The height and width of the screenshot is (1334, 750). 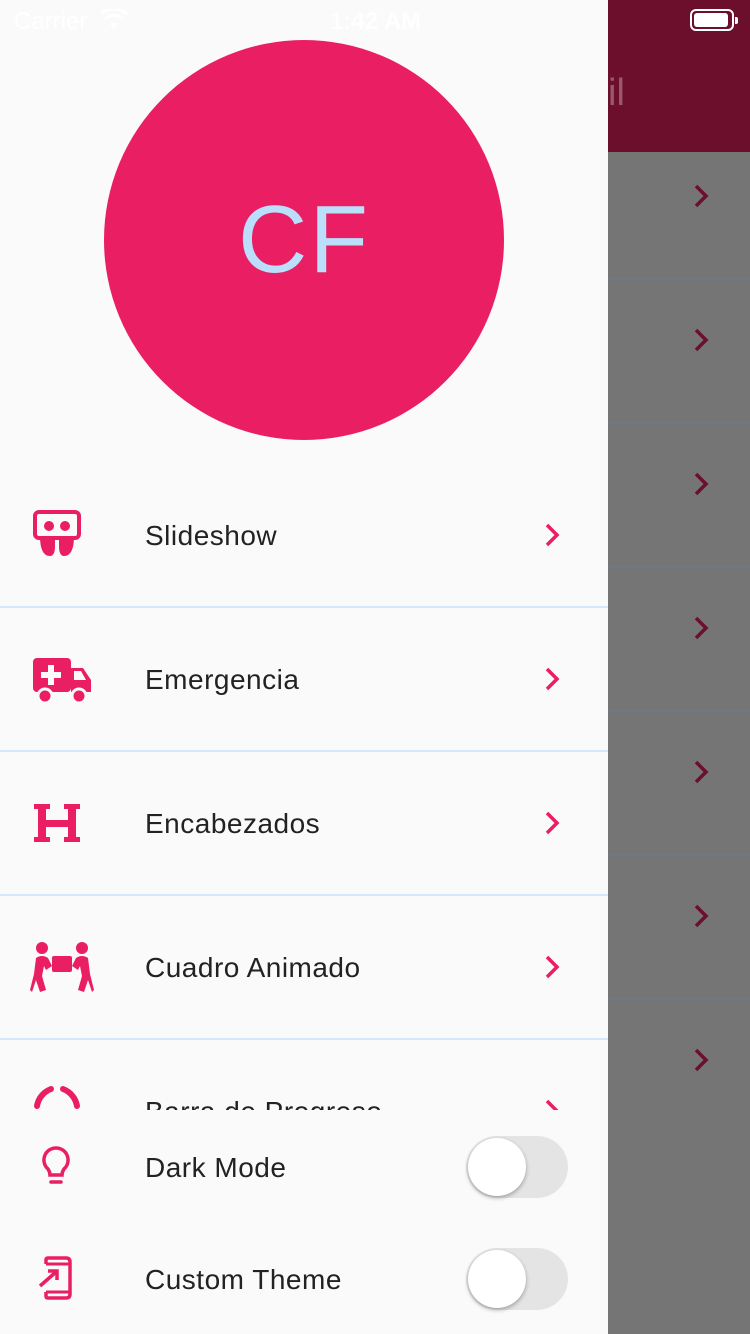 I want to click on menu-item-cuadro-animado: Cuadro Animado, so click(x=304, y=968).